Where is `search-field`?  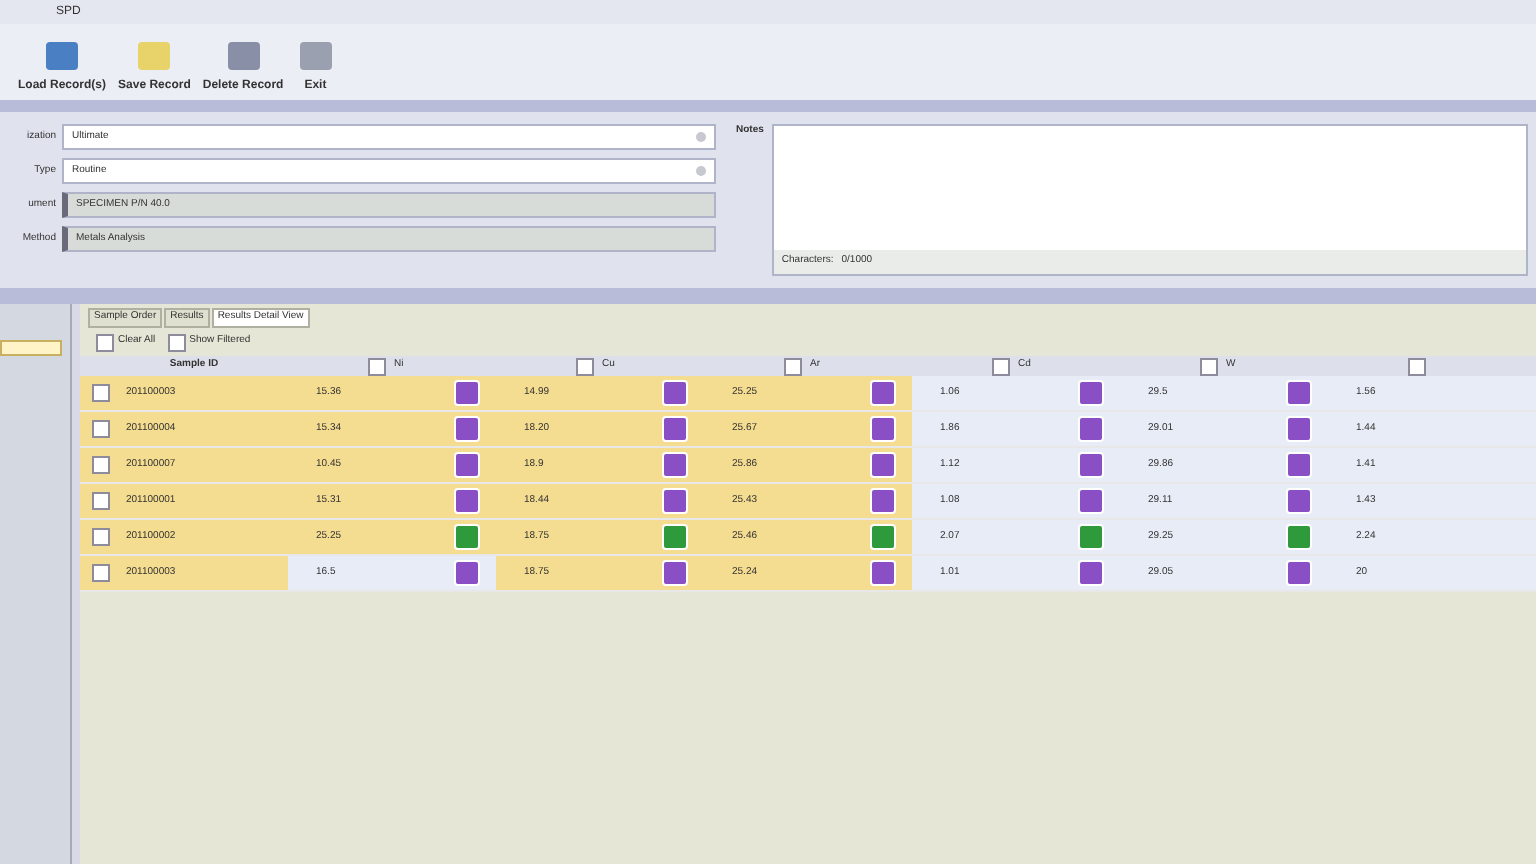
search-field is located at coordinates (31, 348).